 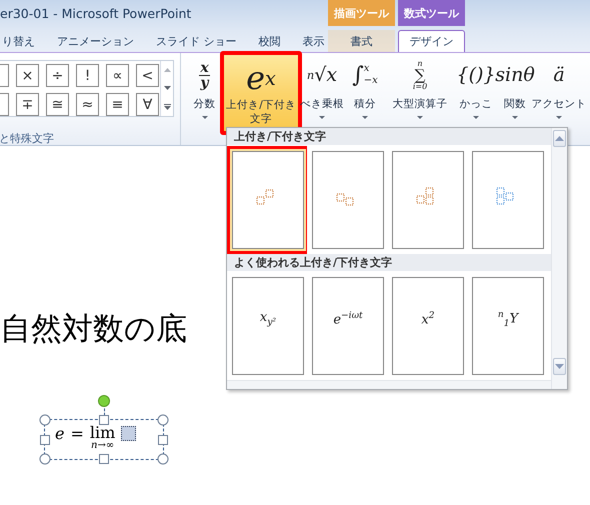 I want to click on ribbon-tab: スライド ショー, so click(x=196, y=41).